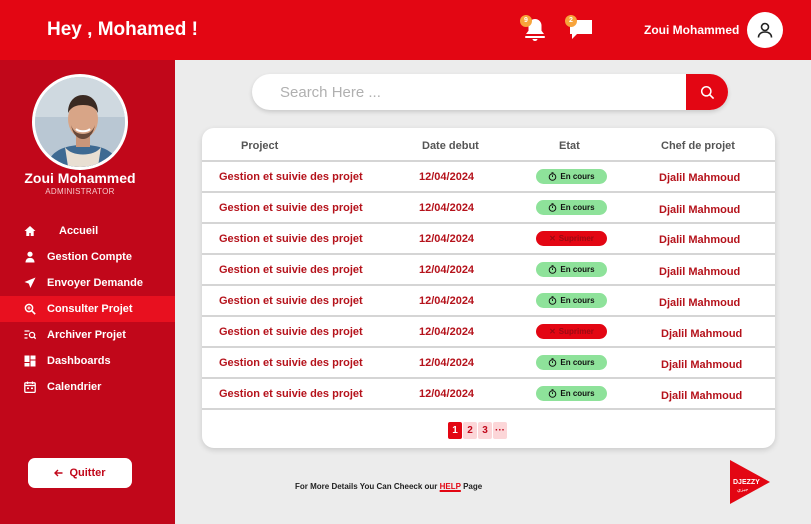 The image size is (811, 524). What do you see at coordinates (500, 430) in the screenshot?
I see `pagination-more: ···` at bounding box center [500, 430].